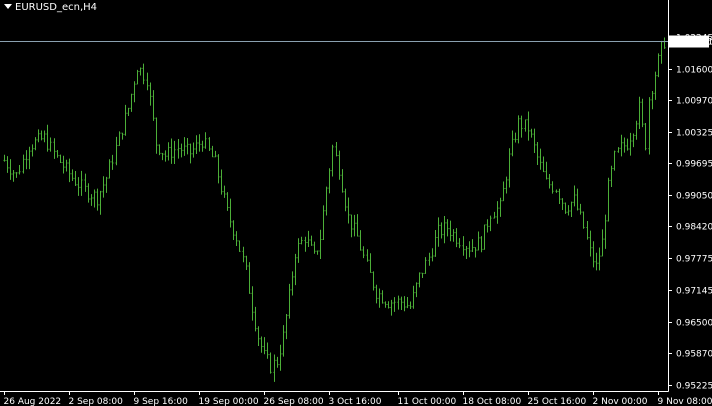  Describe the element at coordinates (427, 401) in the screenshot. I see `x-tick-label: 11 Oct 00:00` at that location.